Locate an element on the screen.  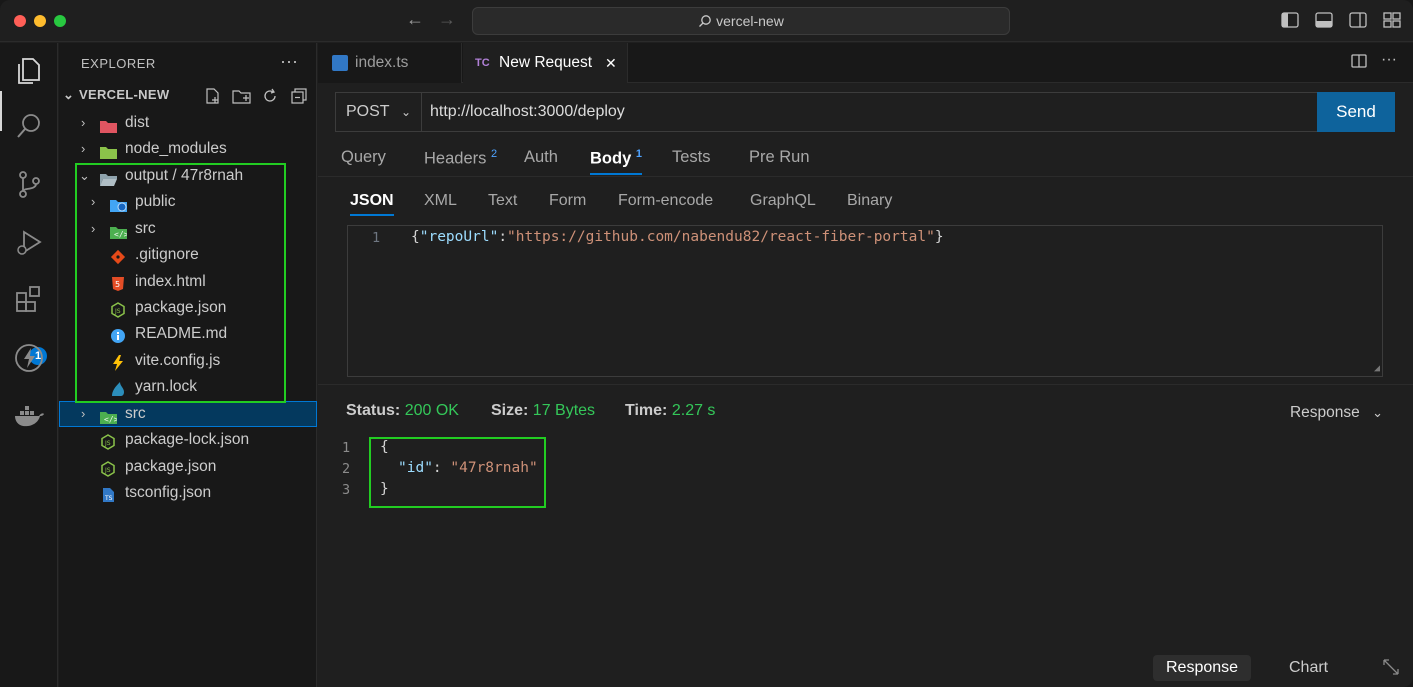
tab-label: Pre Run is located at coordinates (779, 157).